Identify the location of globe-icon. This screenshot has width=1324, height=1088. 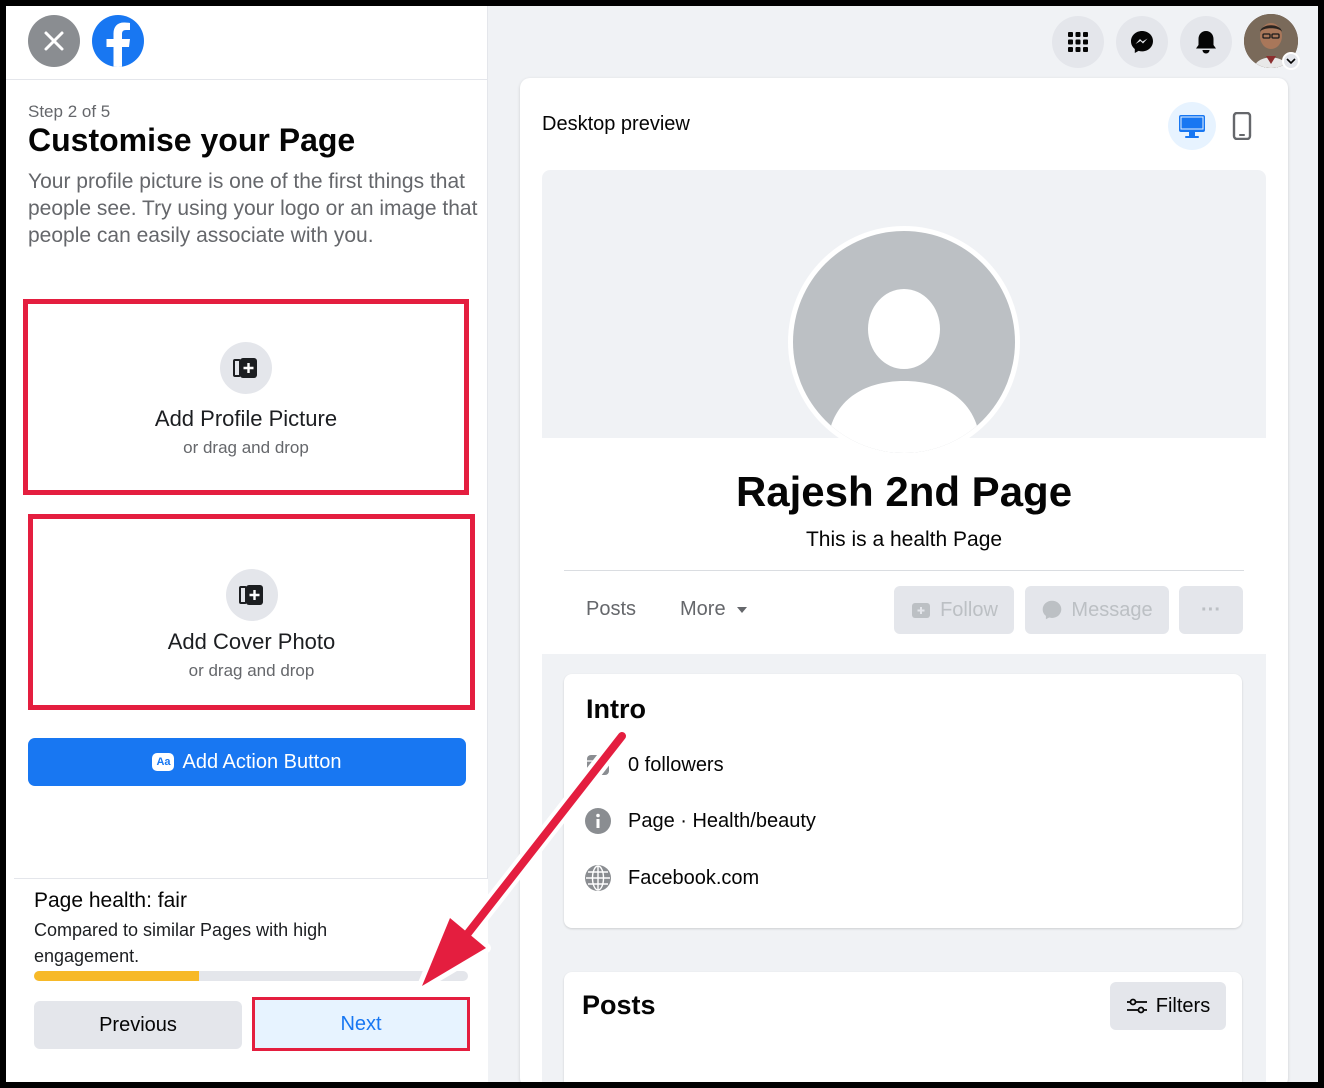
(598, 878).